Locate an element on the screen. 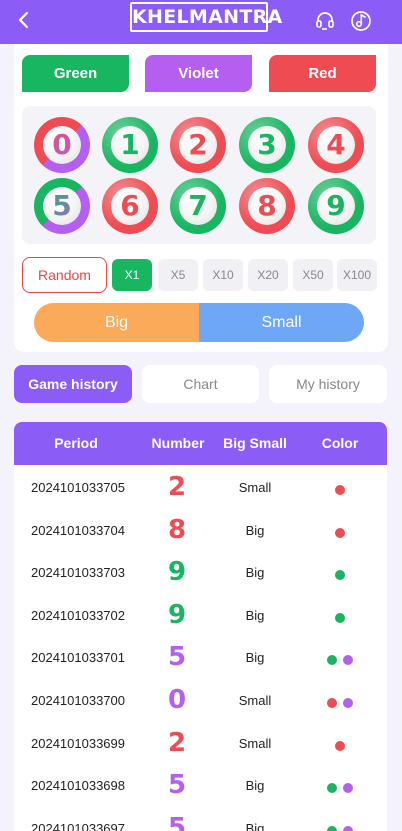 This screenshot has height=831, width=402. small-button: Small is located at coordinates (281, 322).